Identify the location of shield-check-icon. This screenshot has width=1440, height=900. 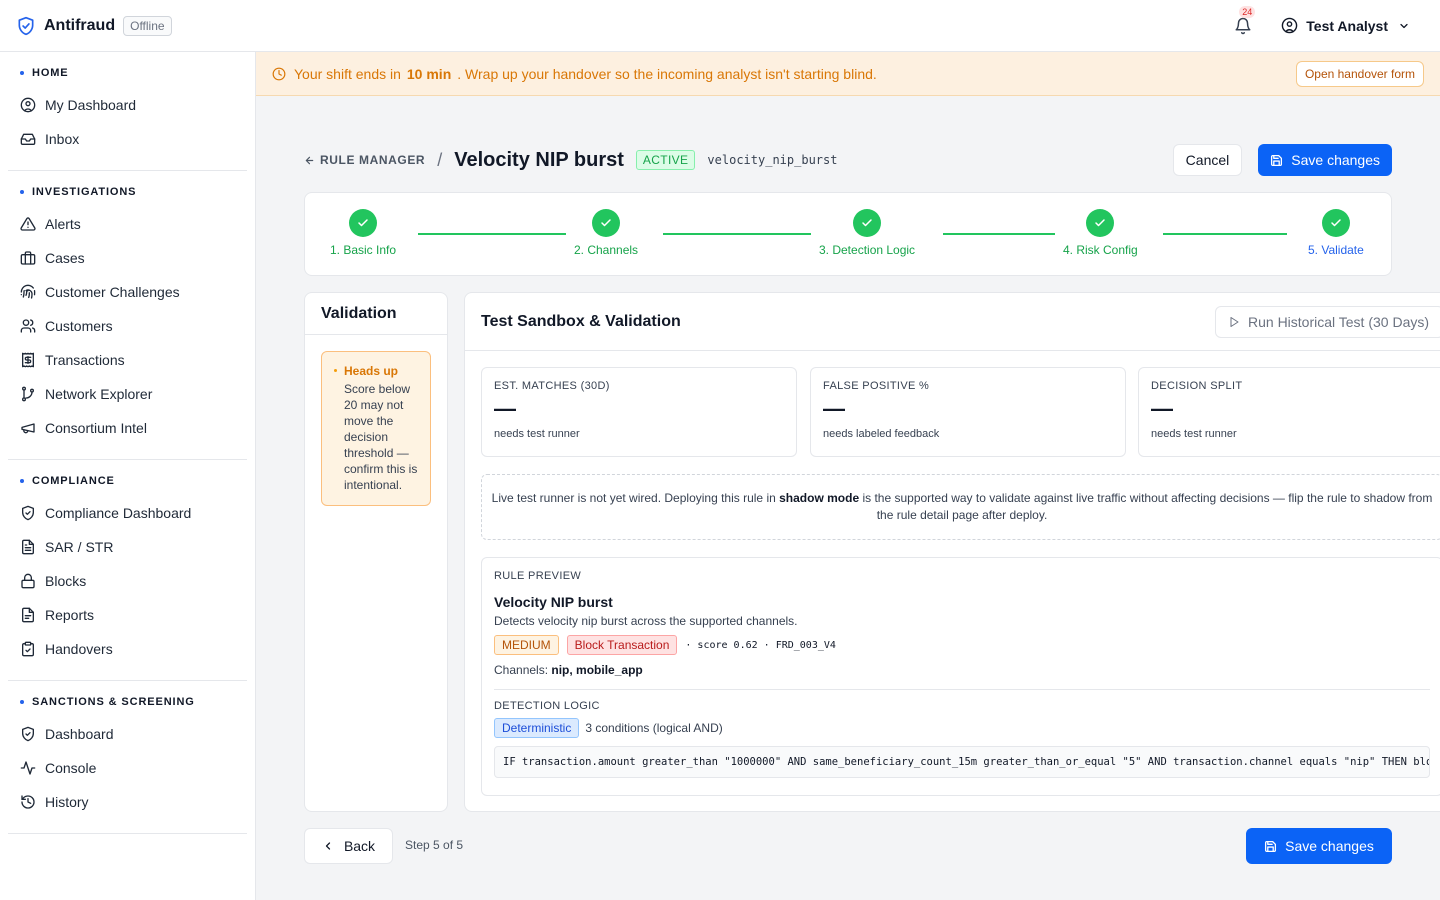
(28, 734).